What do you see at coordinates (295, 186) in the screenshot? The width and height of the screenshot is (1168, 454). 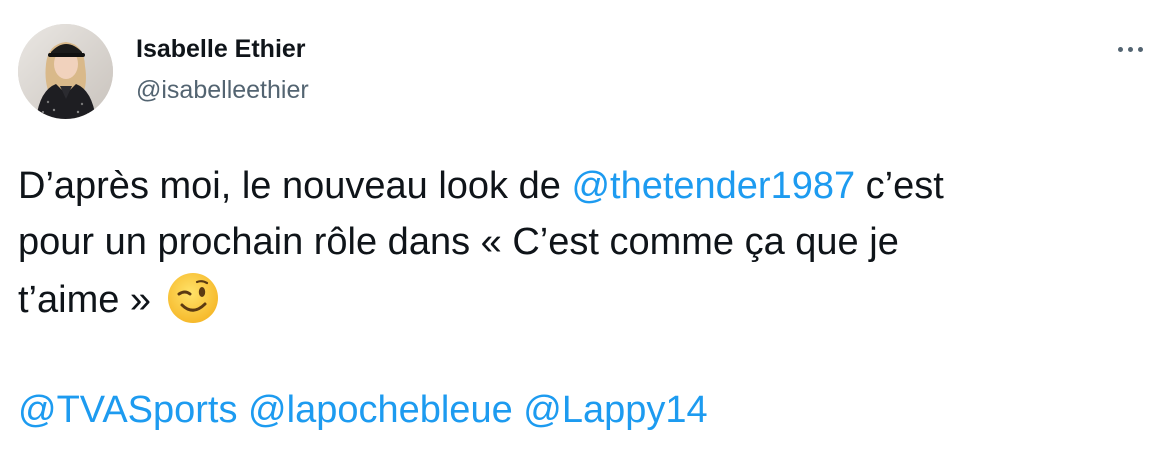 I see `tweet-text-segment: D’après moi, le nouveau look de` at bounding box center [295, 186].